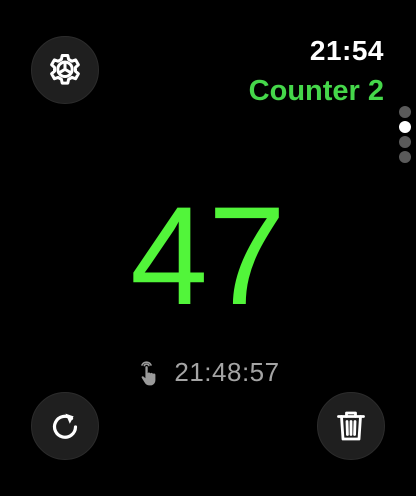 The height and width of the screenshot is (496, 416). I want to click on last-tap-row: 21:48:57, so click(208, 372).